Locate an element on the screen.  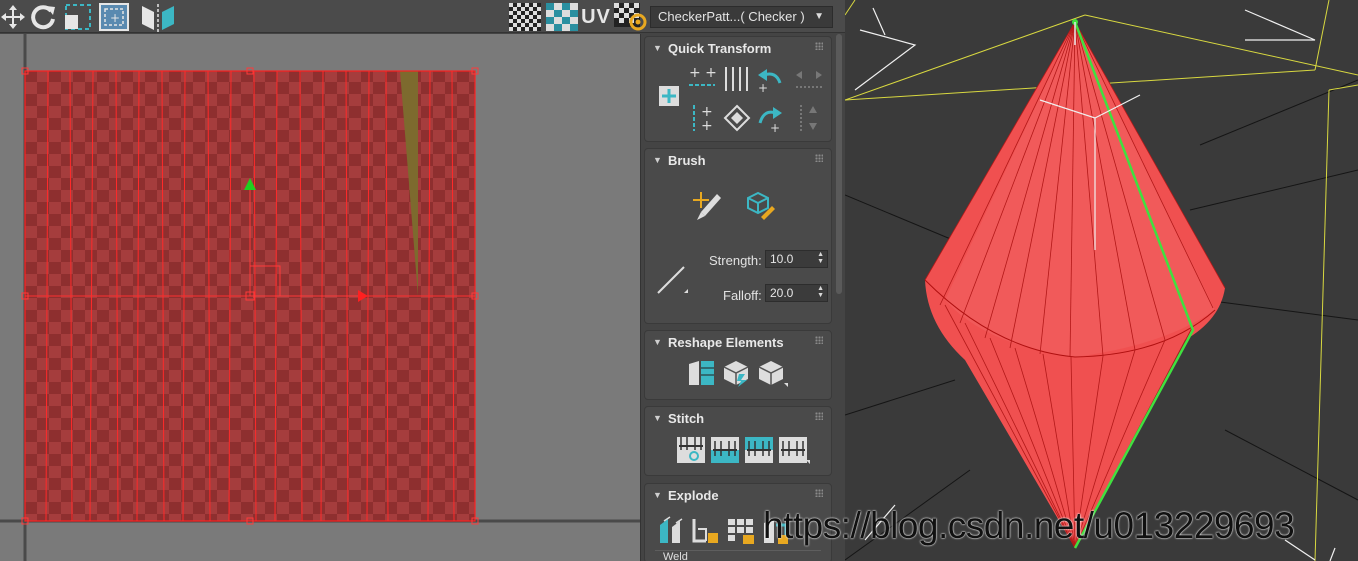
scale-icon is located at coordinates (78, 17).